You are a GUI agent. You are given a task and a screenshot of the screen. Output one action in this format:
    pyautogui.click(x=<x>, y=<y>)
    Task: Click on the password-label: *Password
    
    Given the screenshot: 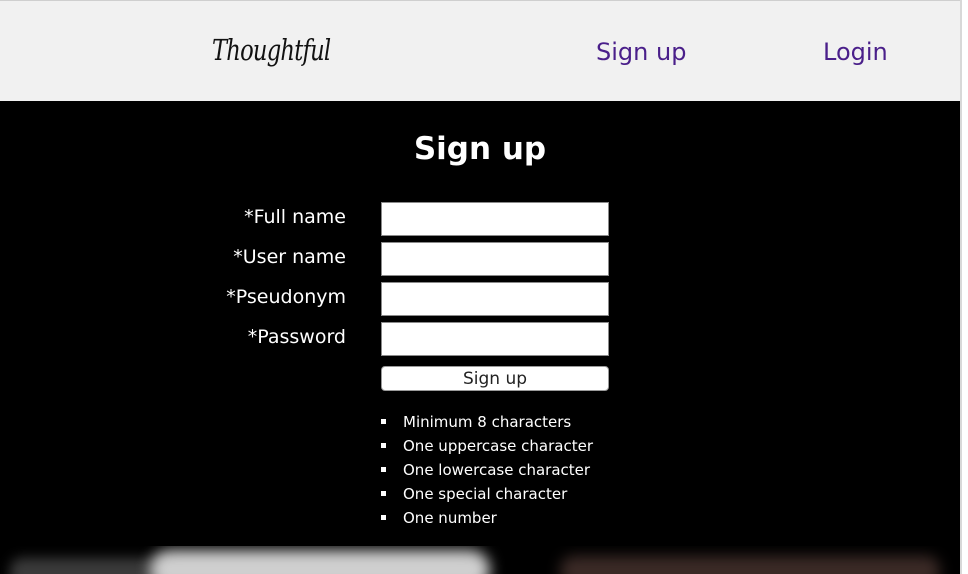 What is the action you would take?
    pyautogui.click(x=296, y=337)
    